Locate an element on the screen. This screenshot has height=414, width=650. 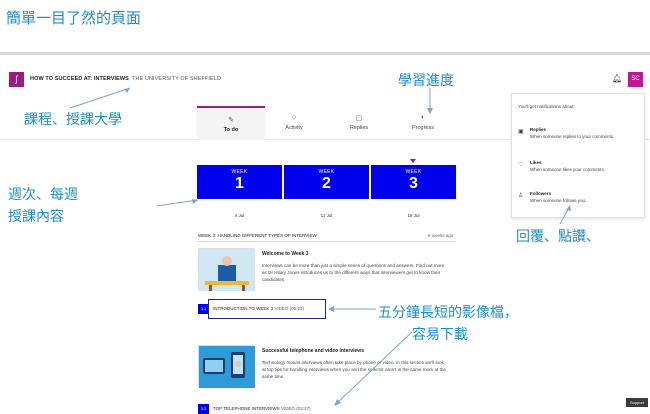
edit-icon: ✎ is located at coordinates (231, 120).